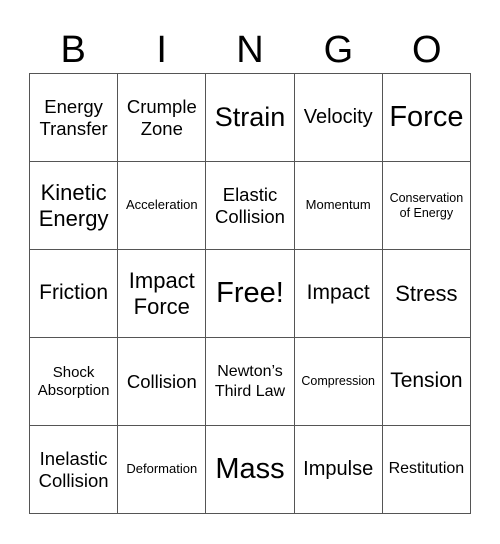 The image size is (500, 544). I want to click on bingo-cell: Impact Force, so click(162, 294).